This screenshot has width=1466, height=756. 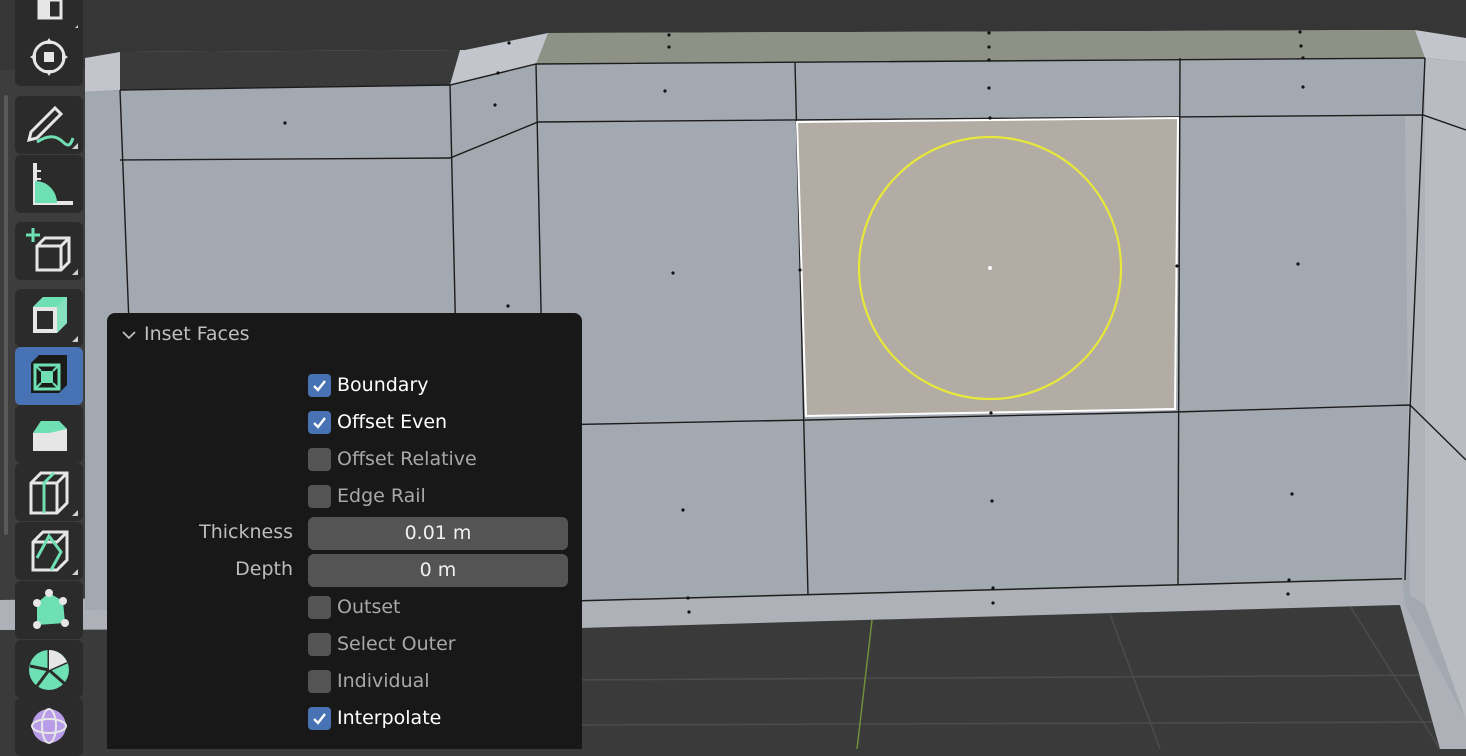 What do you see at coordinates (407, 459) in the screenshot?
I see `offset-relative-label: Offset Relative` at bounding box center [407, 459].